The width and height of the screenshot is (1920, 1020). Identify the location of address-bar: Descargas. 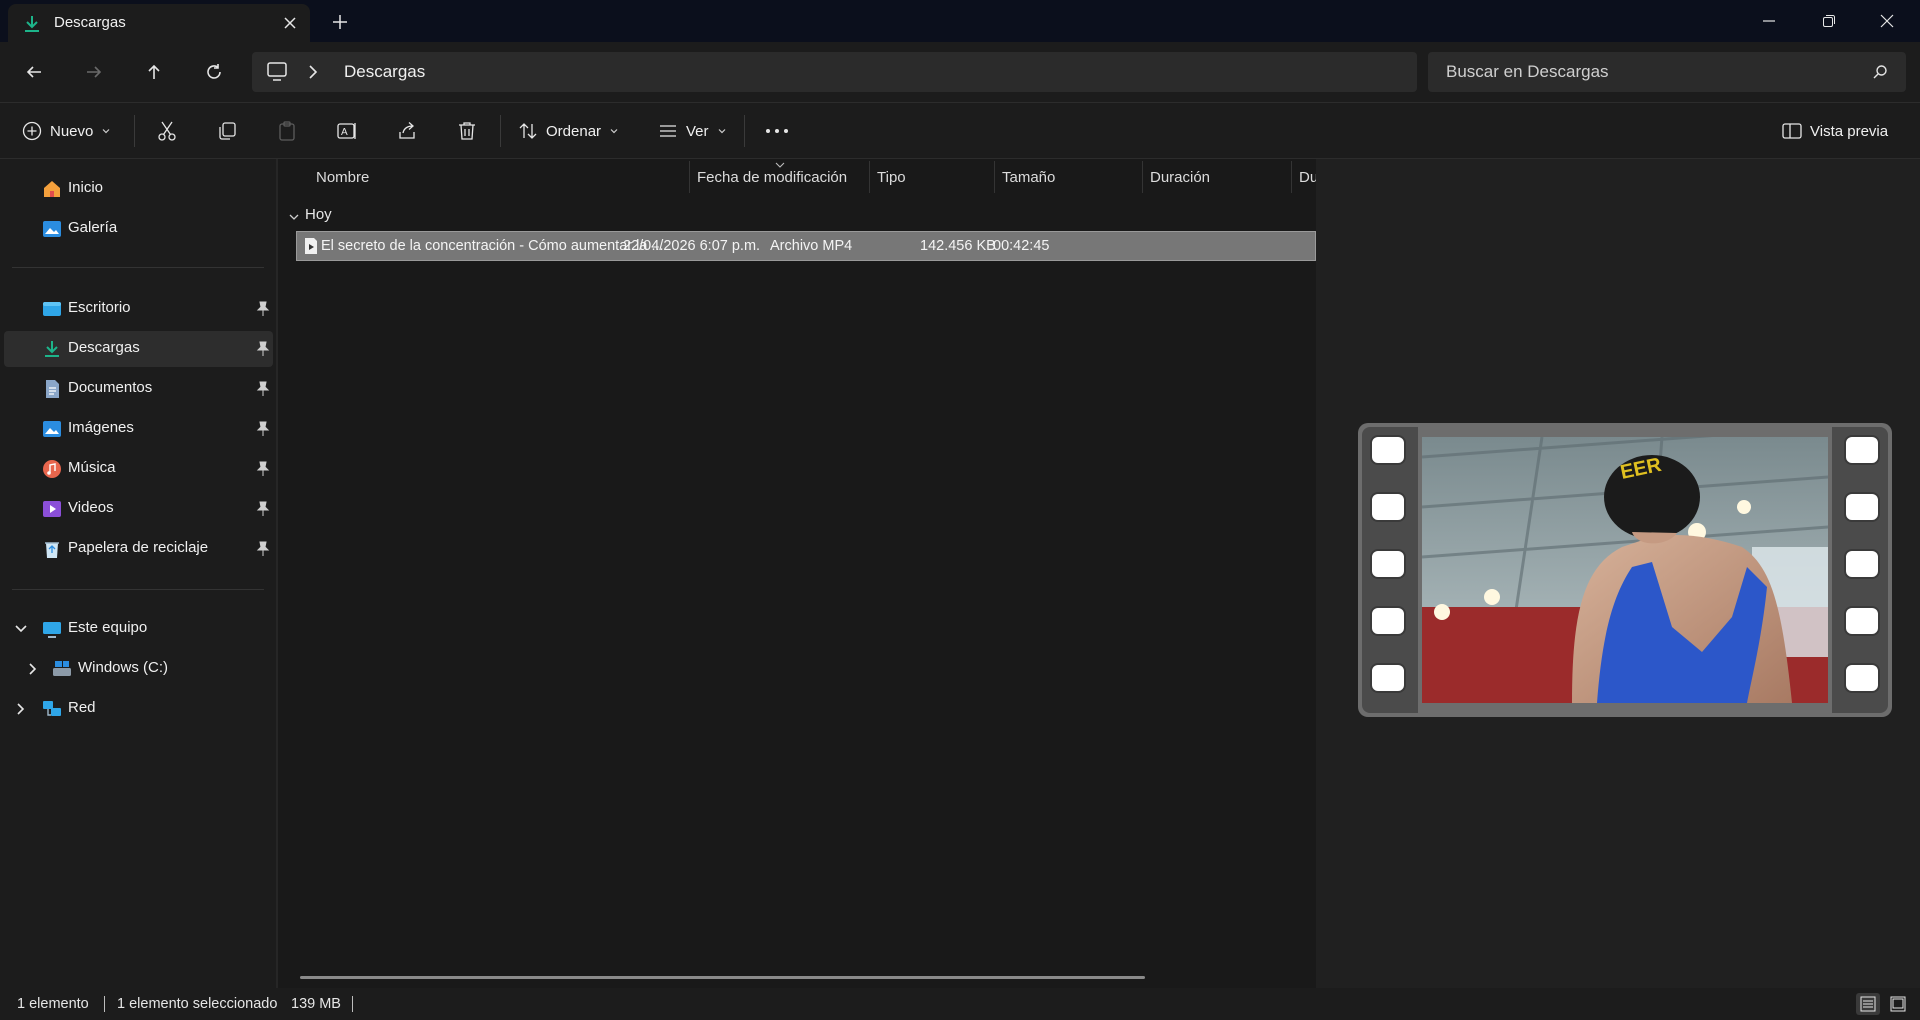
(834, 72).